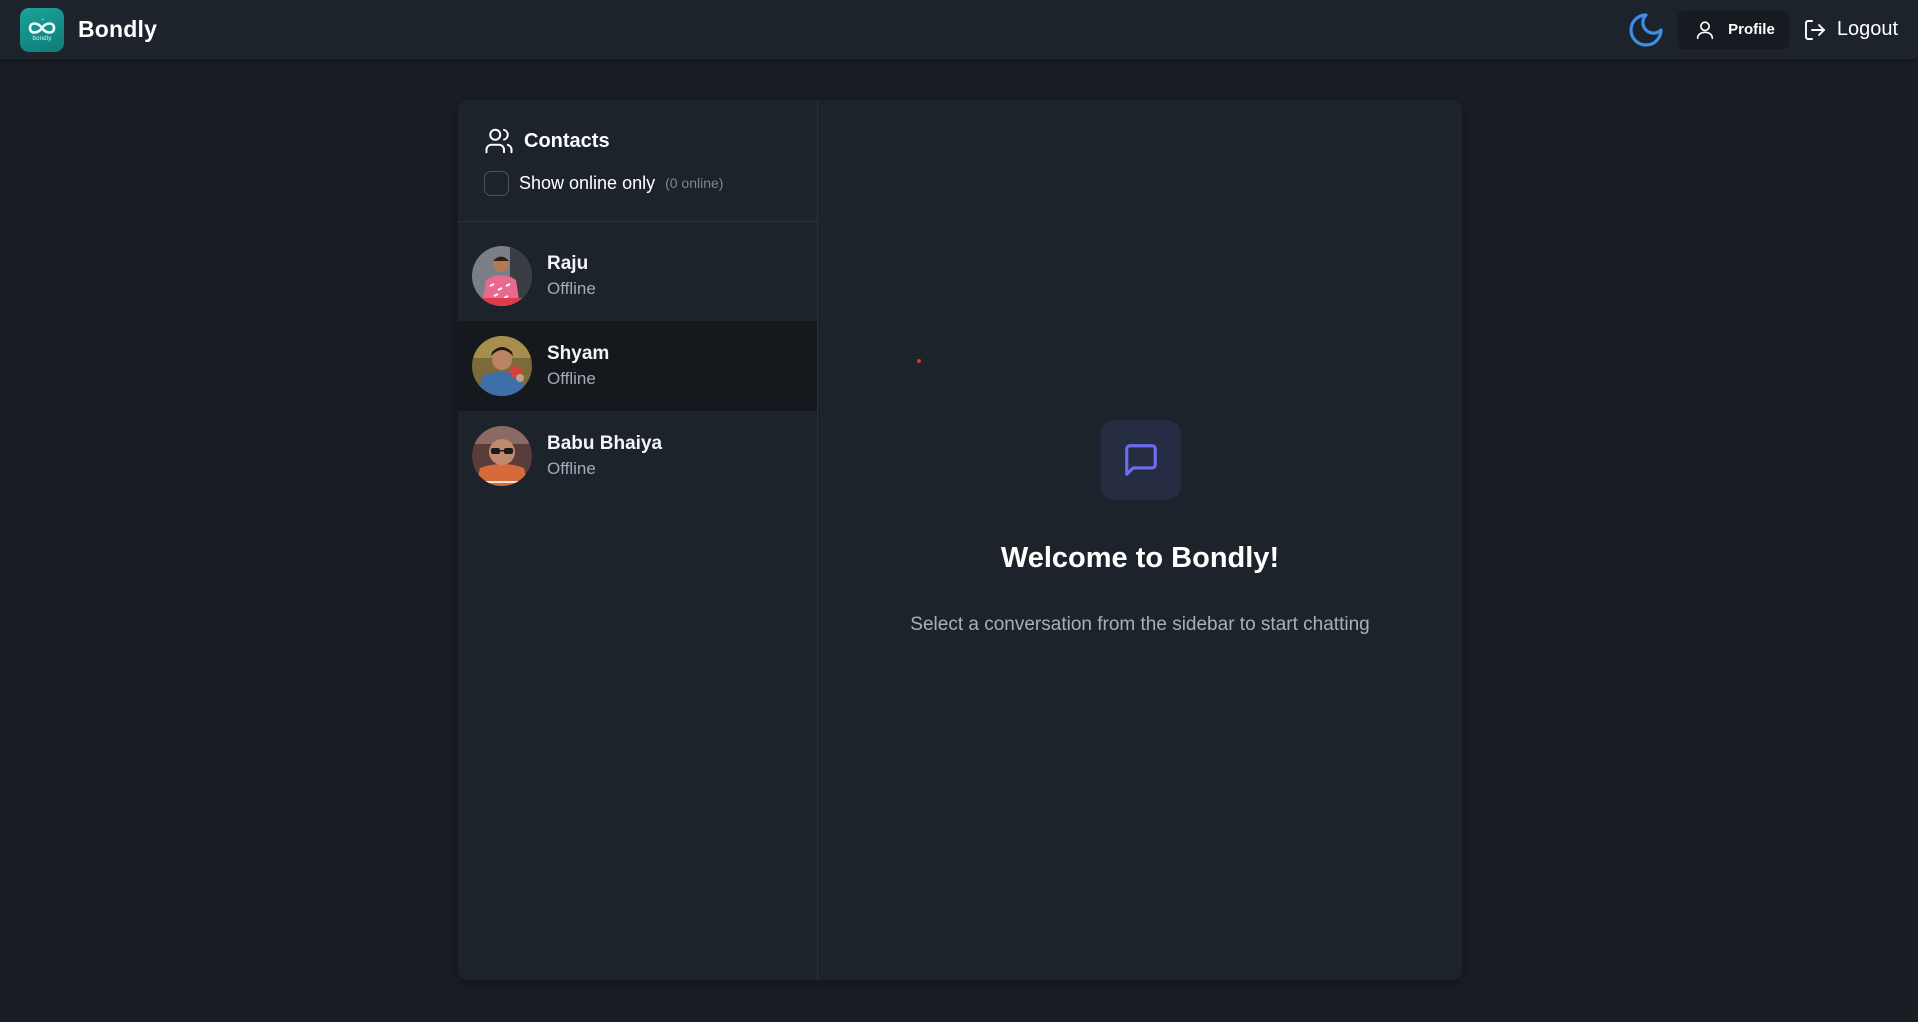 The height and width of the screenshot is (1022, 1918). I want to click on contact-item-babu-bhaiya: Babu Bhaiya Offline, so click(637, 456).